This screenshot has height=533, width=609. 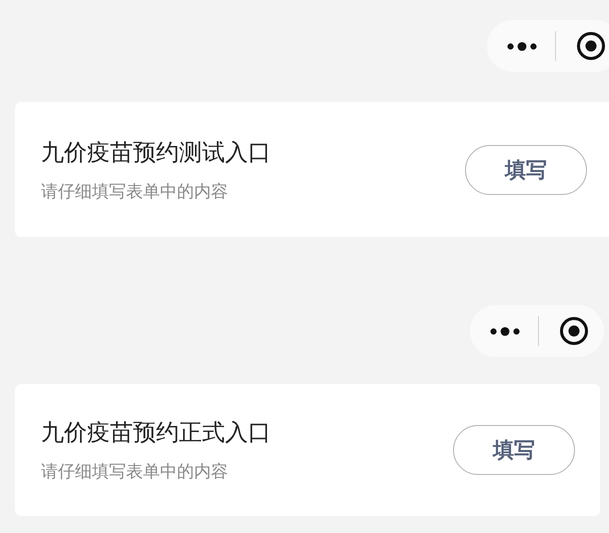 What do you see at coordinates (156, 153) in the screenshot?
I see `card-title: 九价疫苗预约测试入口` at bounding box center [156, 153].